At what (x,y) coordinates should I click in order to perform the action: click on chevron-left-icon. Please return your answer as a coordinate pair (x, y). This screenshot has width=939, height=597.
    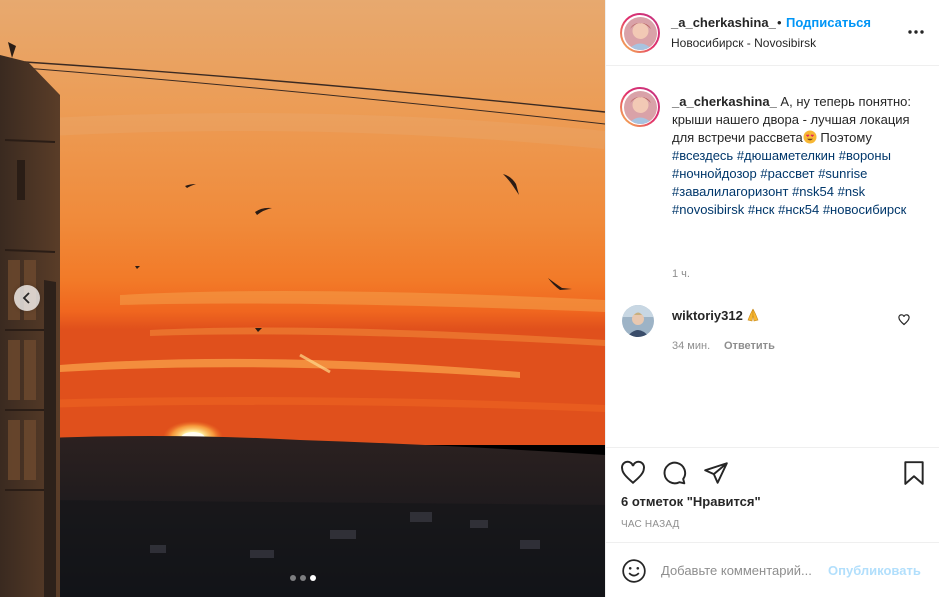
    Looking at the image, I should click on (26, 298).